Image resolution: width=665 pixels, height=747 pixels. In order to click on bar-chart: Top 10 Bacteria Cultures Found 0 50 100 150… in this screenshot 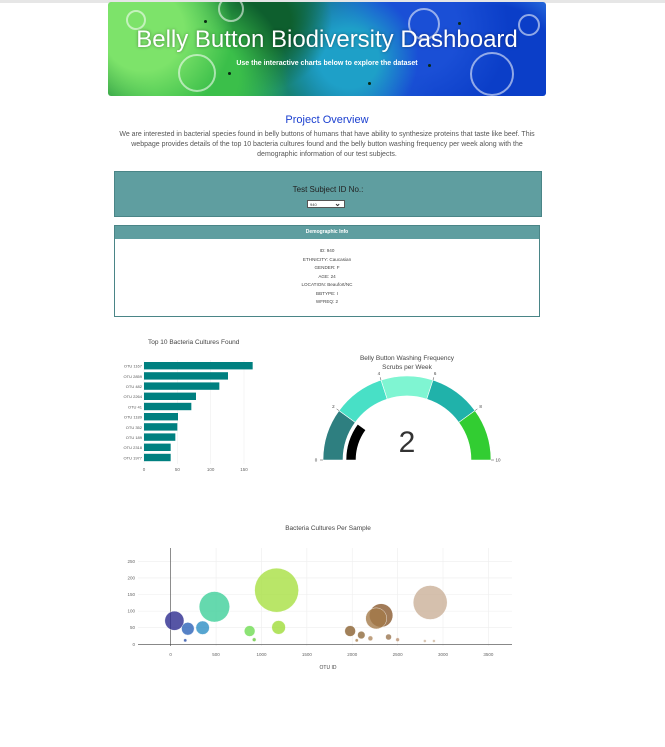, I will do `click(188, 405)`.